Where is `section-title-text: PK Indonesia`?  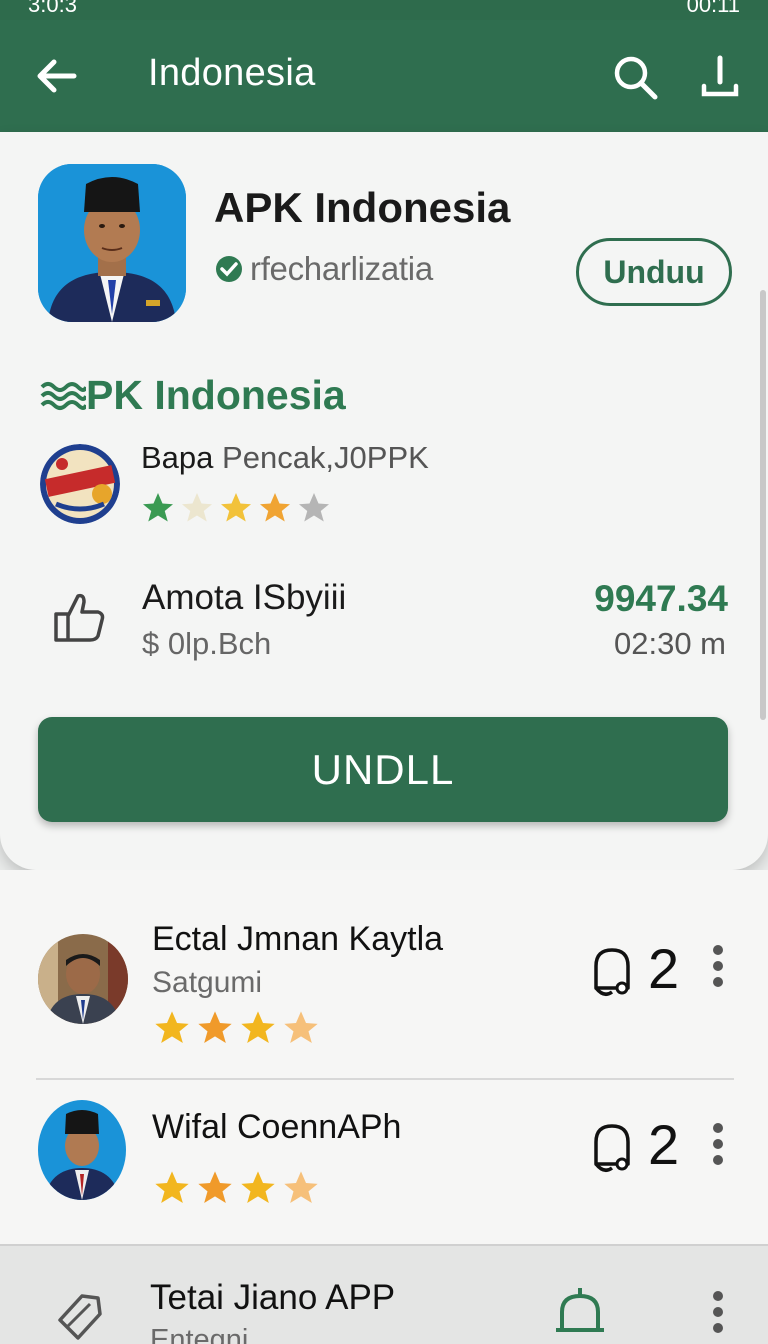
section-title-text: PK Indonesia is located at coordinates (216, 395).